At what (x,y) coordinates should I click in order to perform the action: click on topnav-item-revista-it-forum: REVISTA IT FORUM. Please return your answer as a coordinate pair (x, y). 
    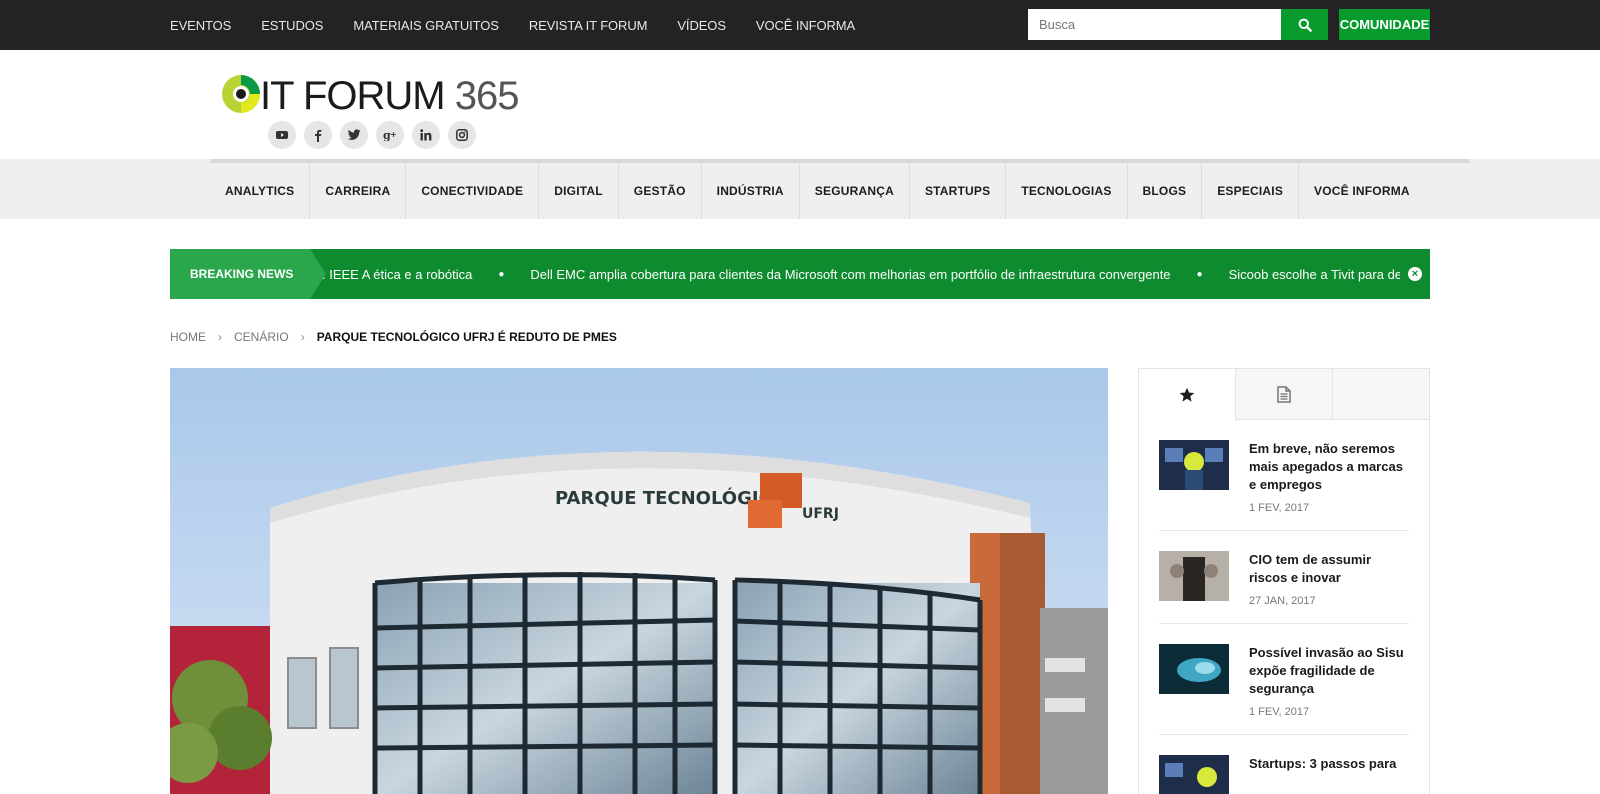
    Looking at the image, I should click on (588, 25).